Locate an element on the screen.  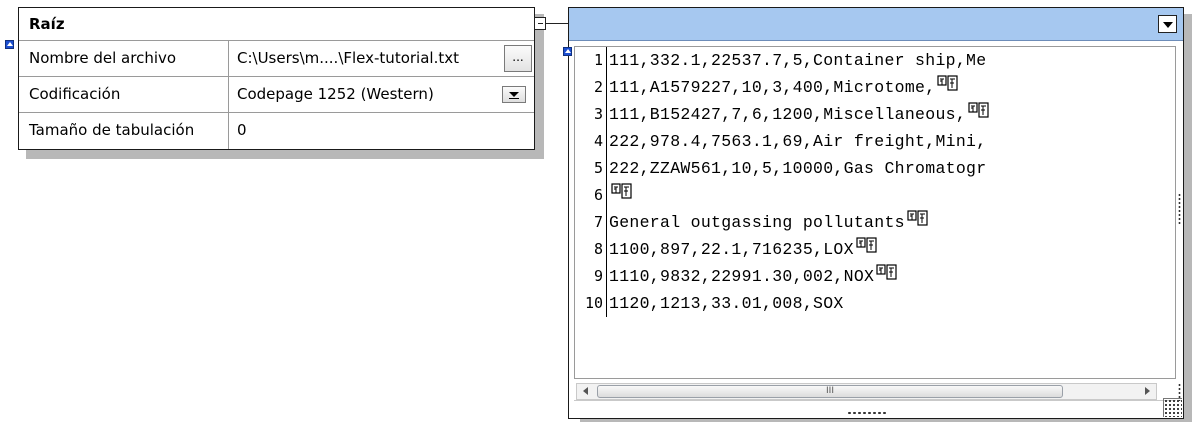
prop-label-filename: Nombre del archivo is located at coordinates (124, 58).